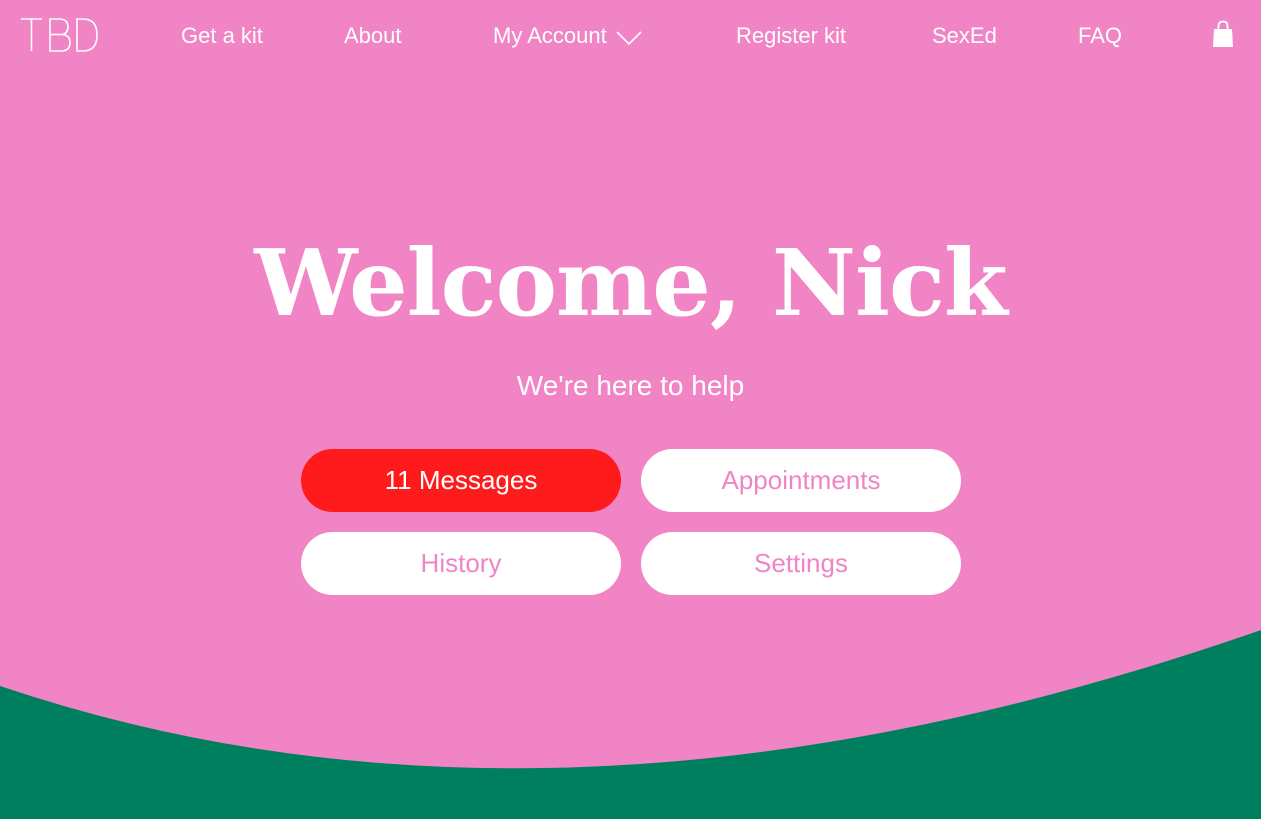 The height and width of the screenshot is (819, 1261). What do you see at coordinates (550, 36) in the screenshot?
I see `nav-my-account: My Account` at bounding box center [550, 36].